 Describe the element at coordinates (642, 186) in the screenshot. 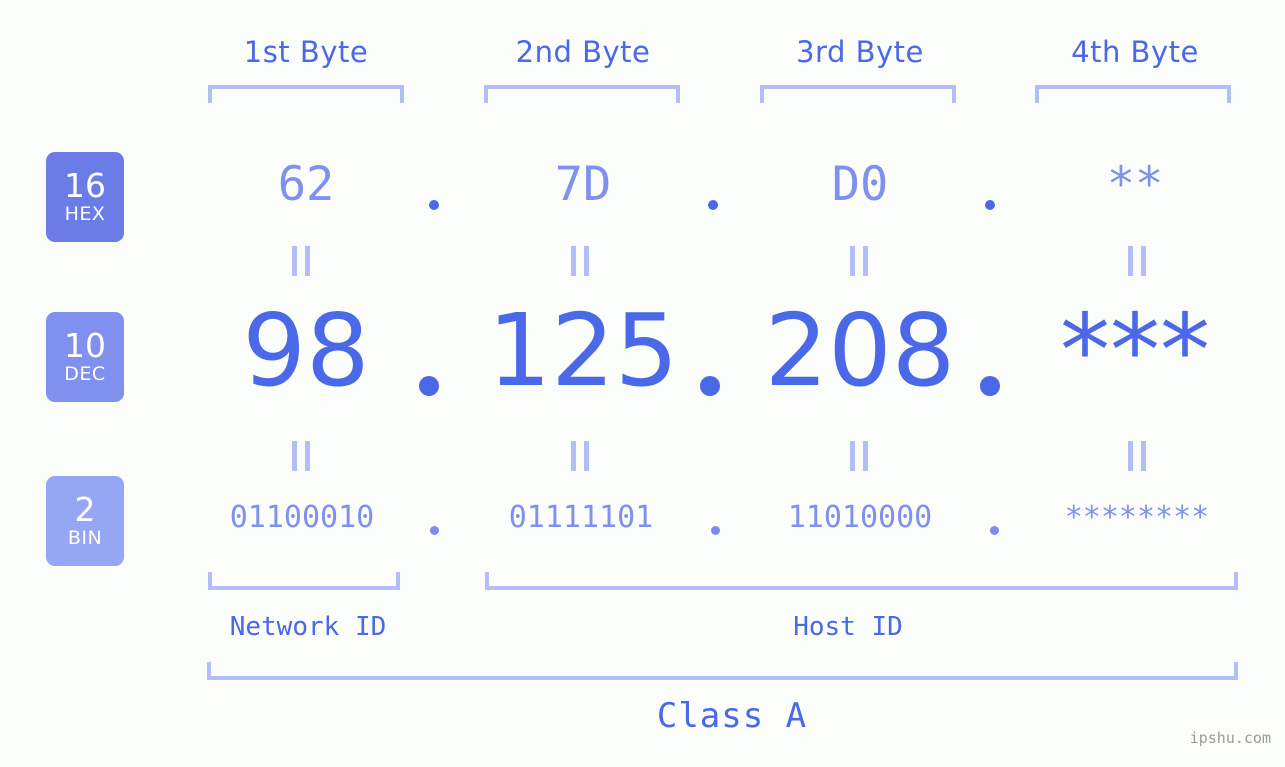

I see `hex-row: 62 7D D0 **` at that location.